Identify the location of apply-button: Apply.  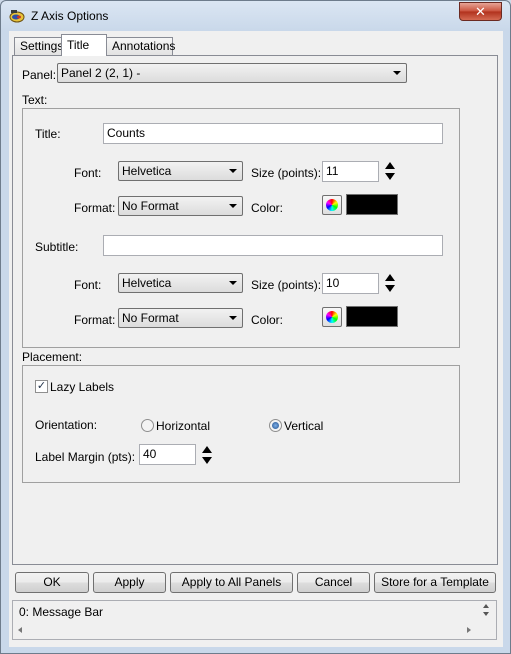
(129, 582).